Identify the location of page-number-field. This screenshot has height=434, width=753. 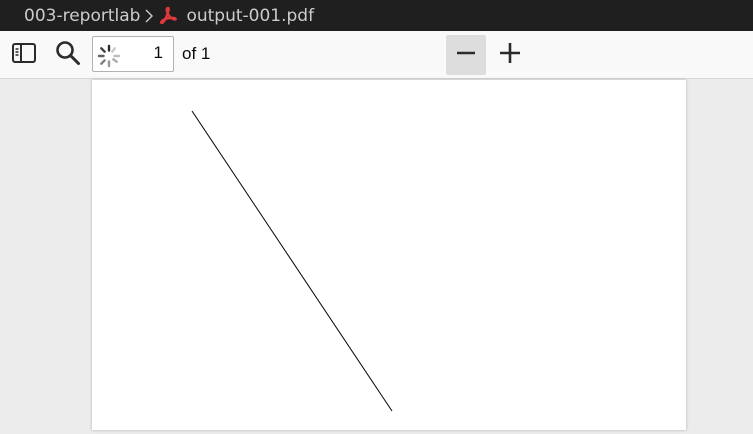
(133, 54).